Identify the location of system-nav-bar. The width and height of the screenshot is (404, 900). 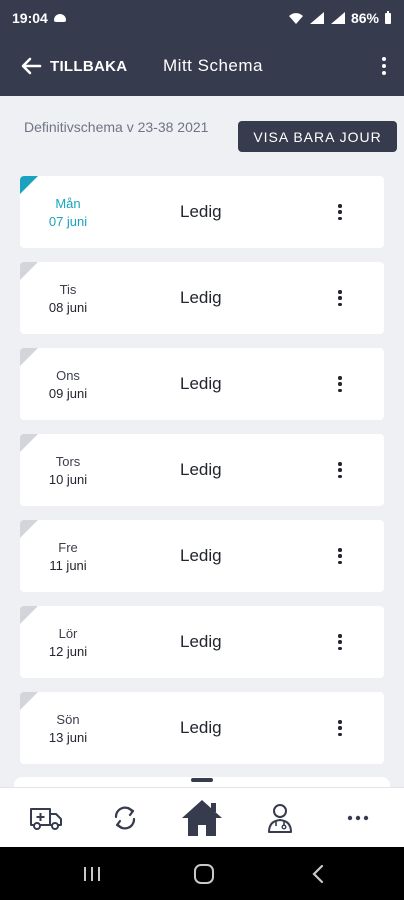
(202, 873).